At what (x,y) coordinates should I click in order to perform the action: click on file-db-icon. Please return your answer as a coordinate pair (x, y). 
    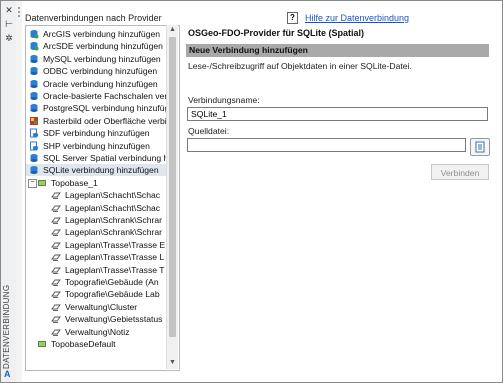
    Looking at the image, I should click on (34, 133).